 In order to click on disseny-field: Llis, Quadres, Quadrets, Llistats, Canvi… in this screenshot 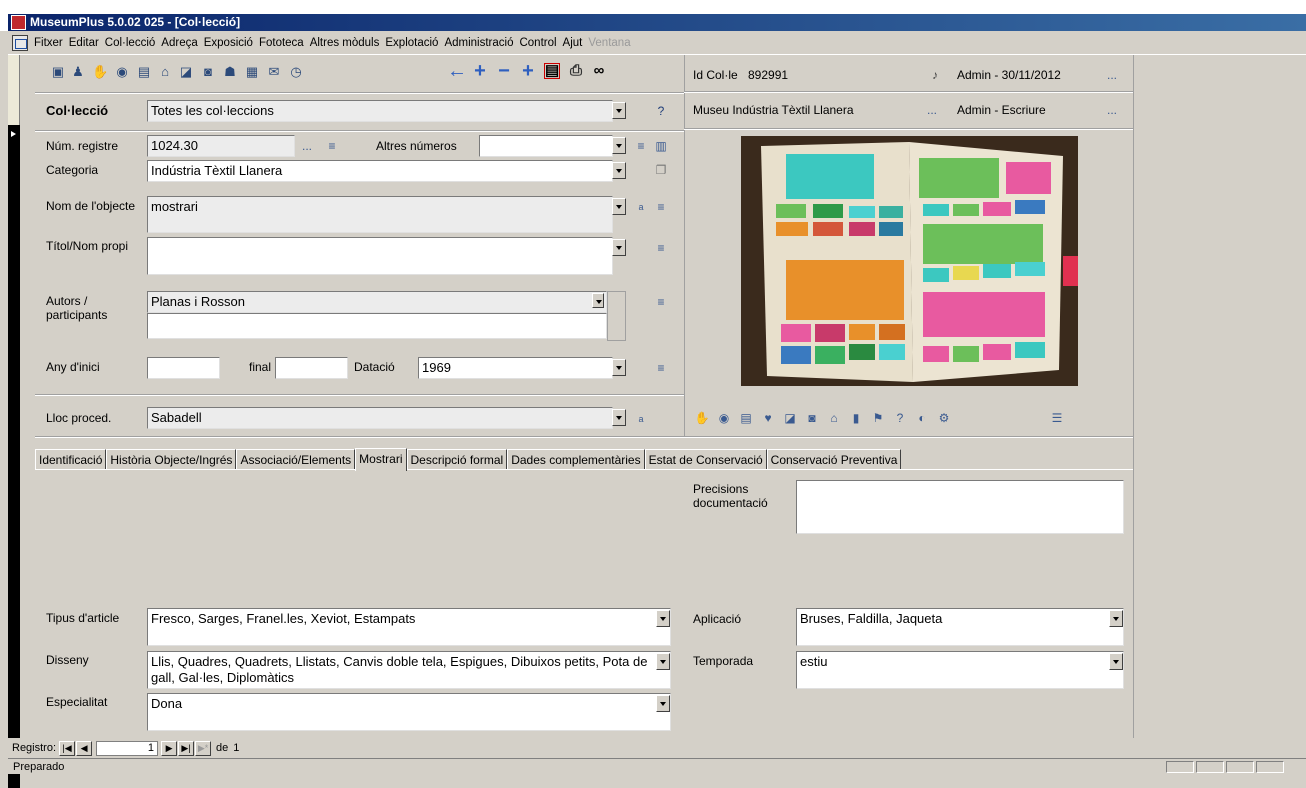, I will do `click(409, 670)`.